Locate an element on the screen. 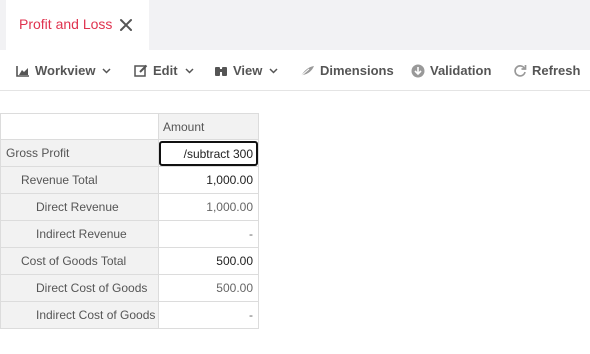  row-label: Indirect Cost of Goods is located at coordinates (79, 315).